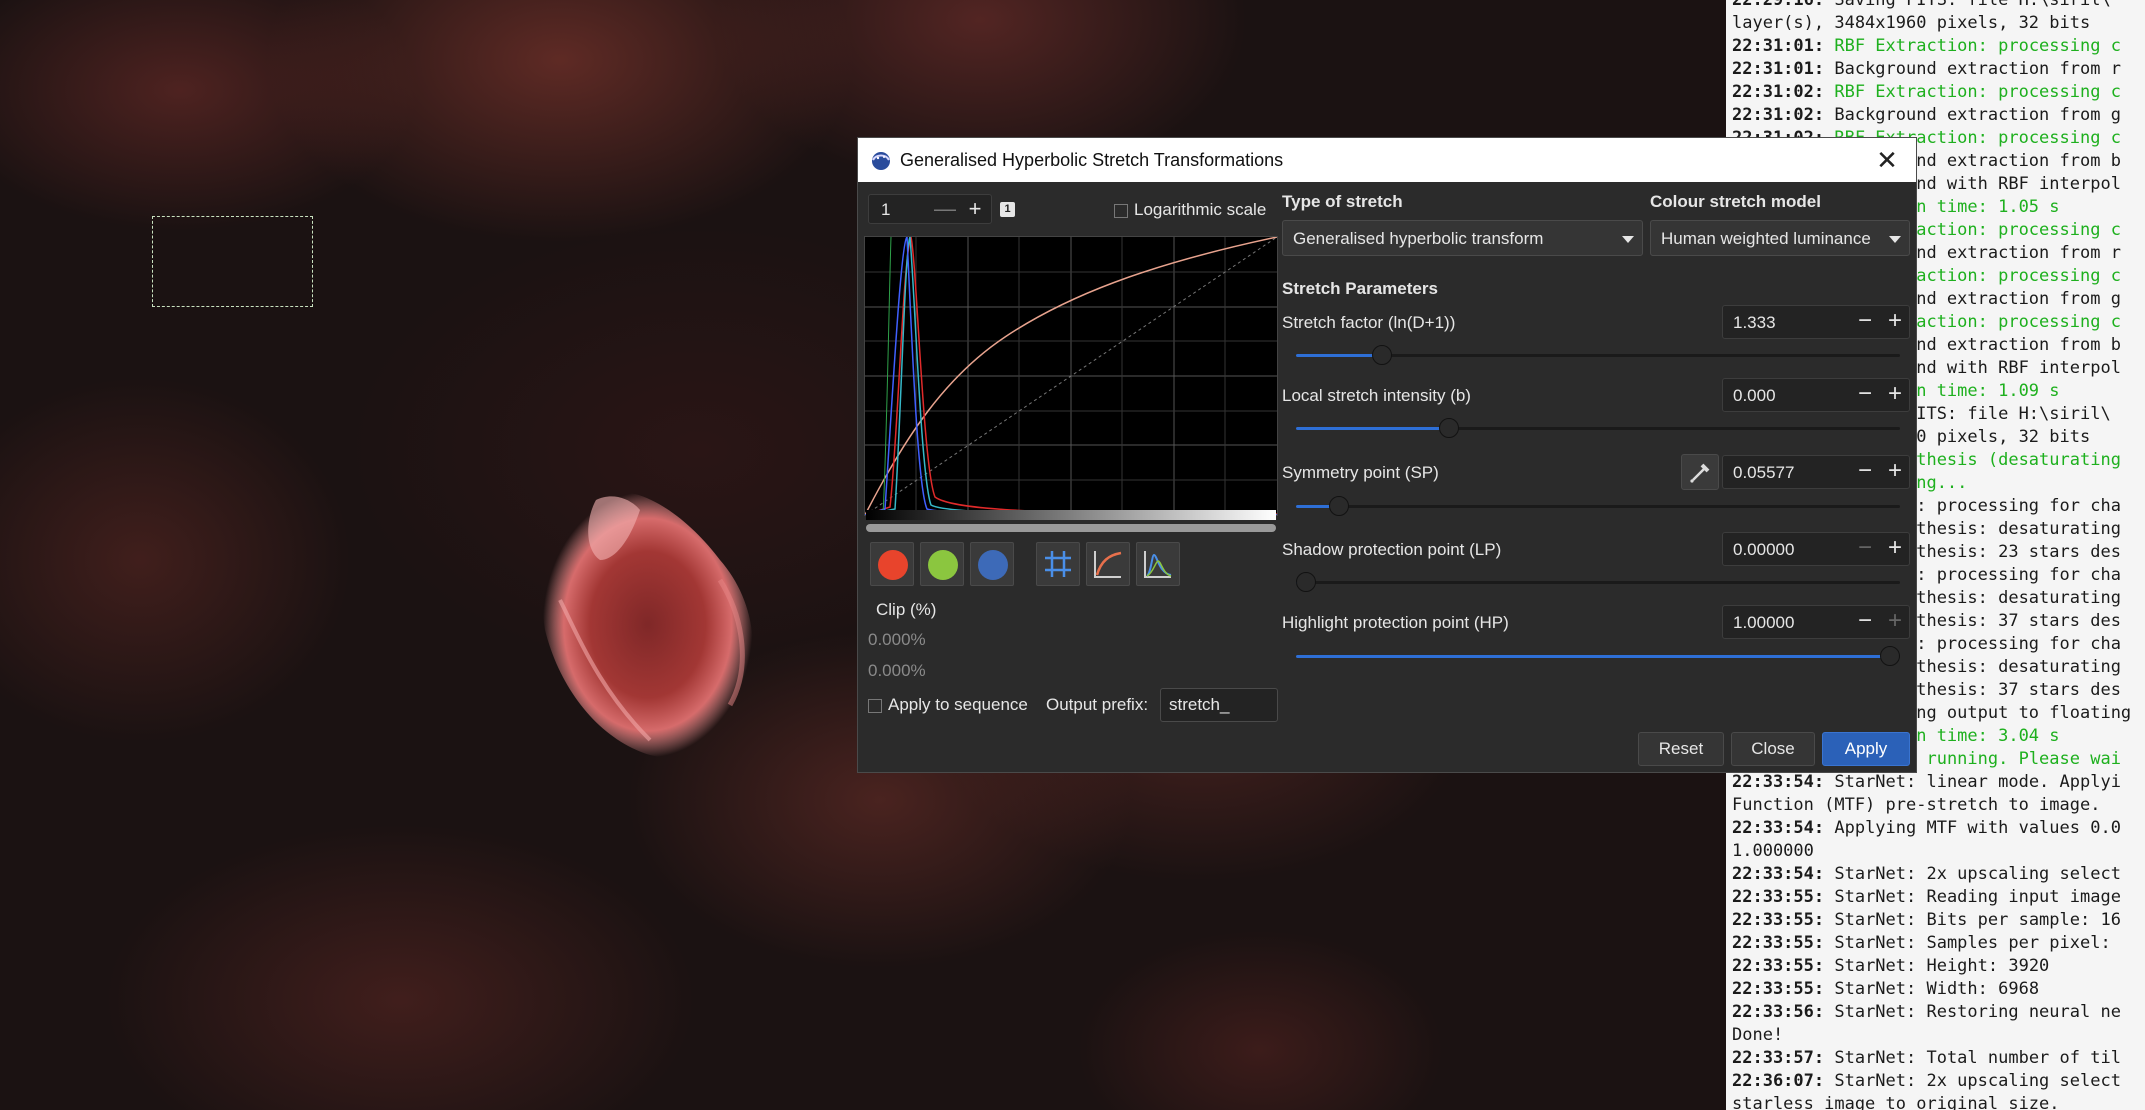 The width and height of the screenshot is (2145, 1110). Describe the element at coordinates (1816, 622) in the screenshot. I see `highlight-protection-spinner: 1.00000 − +` at that location.